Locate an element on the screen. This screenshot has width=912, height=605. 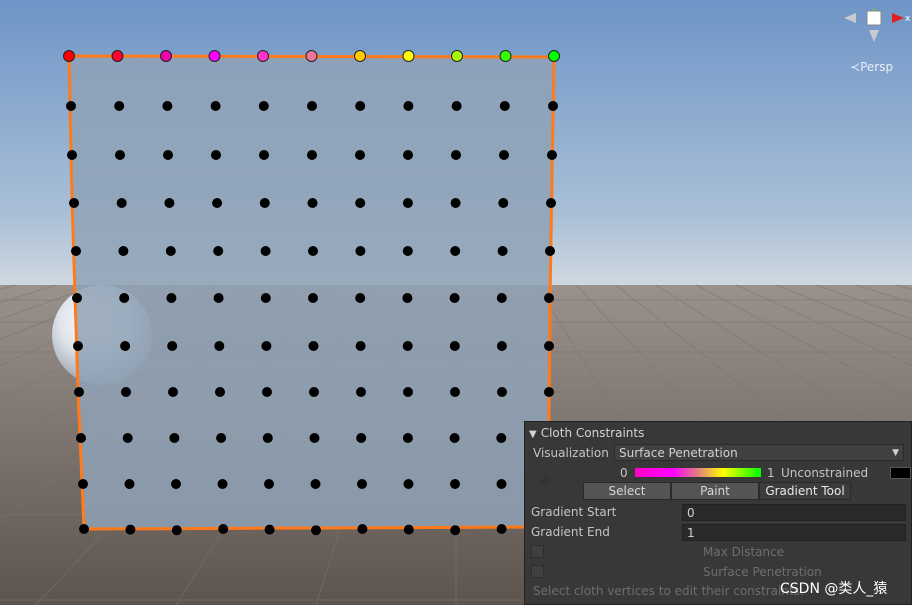
neg-x-cone-icon is located at coordinates (850, 18).